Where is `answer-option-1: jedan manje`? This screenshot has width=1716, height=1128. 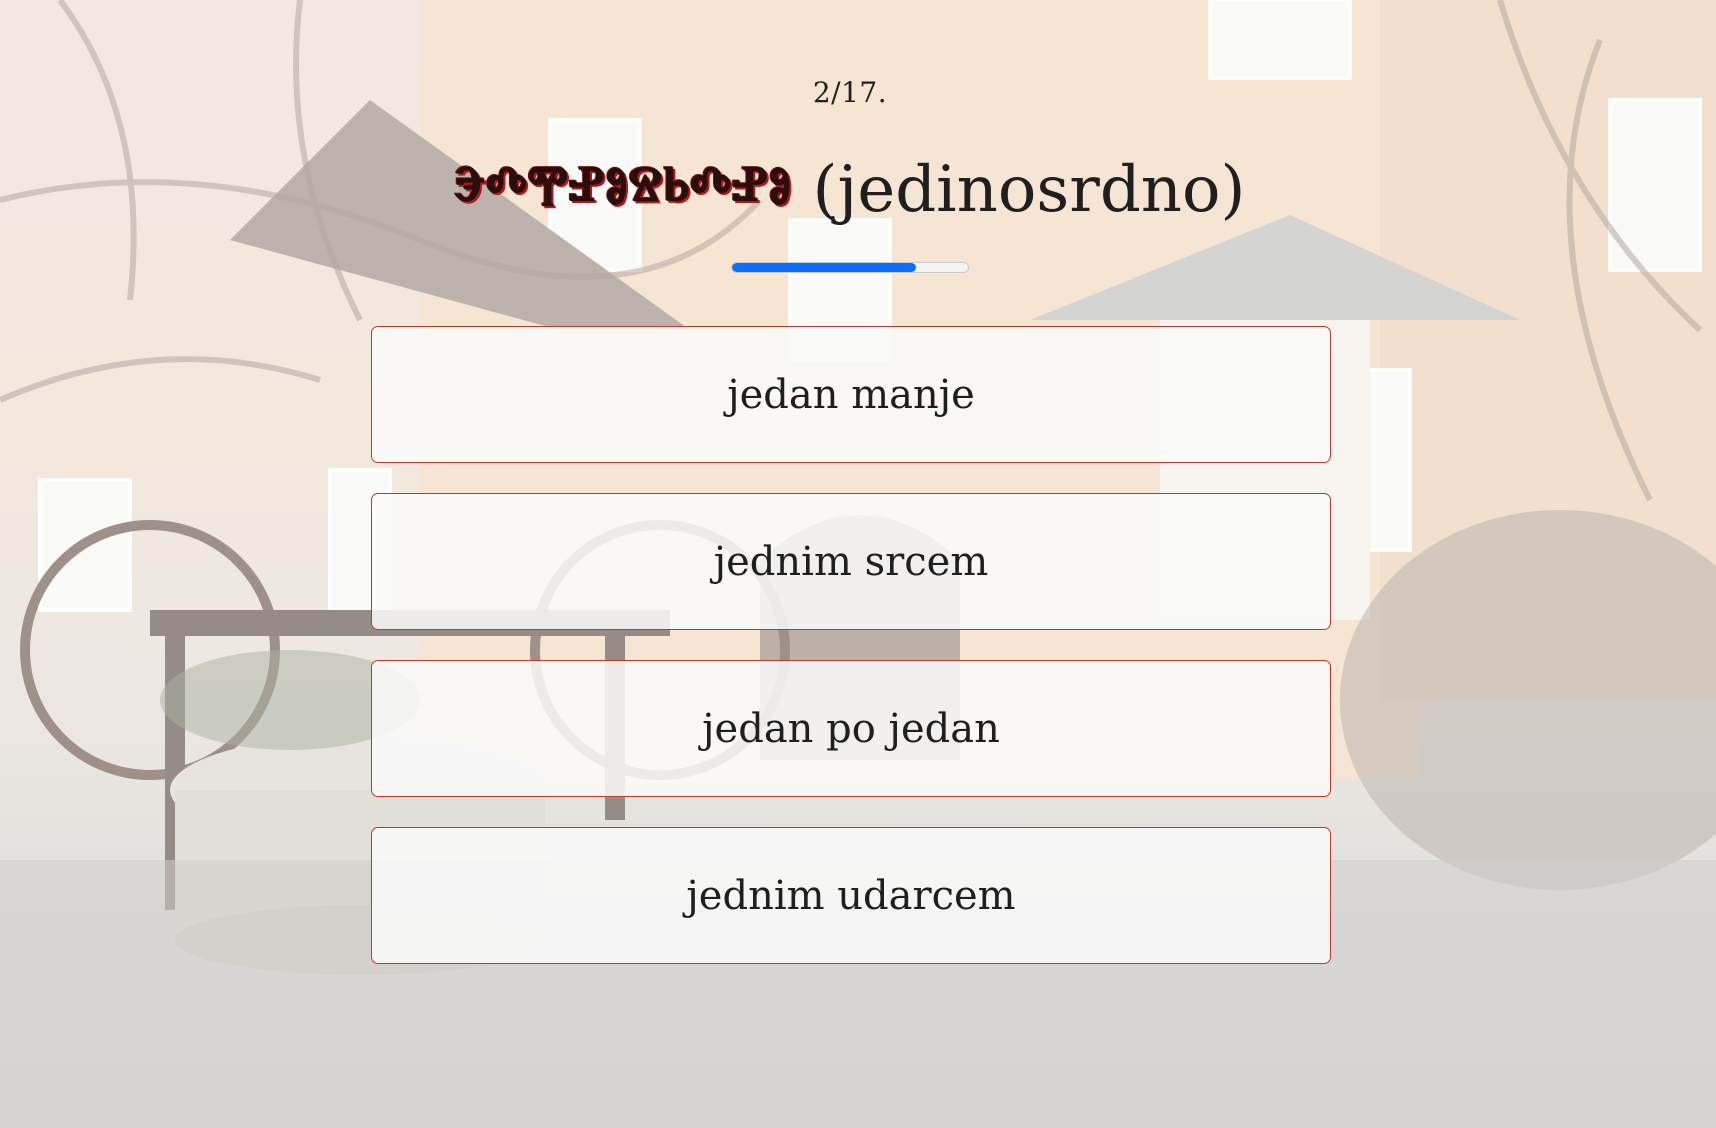 answer-option-1: jedan manje is located at coordinates (851, 394).